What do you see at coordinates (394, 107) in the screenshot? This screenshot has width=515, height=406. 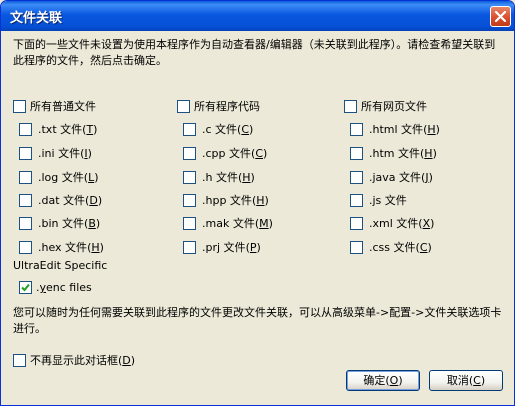 I see `group-label-3: 所有网页文件` at bounding box center [394, 107].